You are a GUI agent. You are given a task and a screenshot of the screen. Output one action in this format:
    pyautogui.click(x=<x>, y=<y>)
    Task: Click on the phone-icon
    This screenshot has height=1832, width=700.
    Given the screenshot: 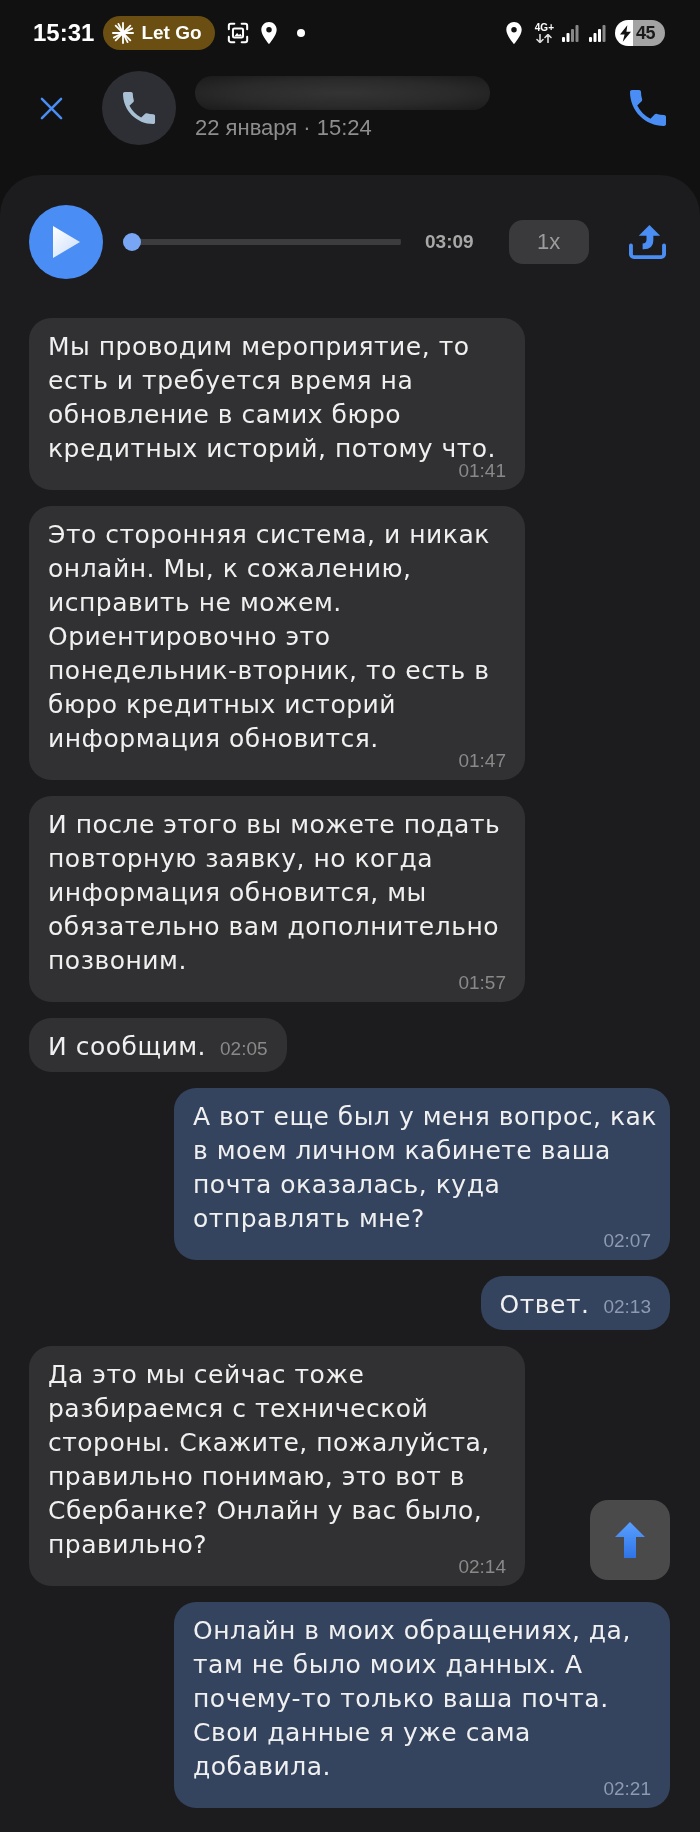 What is the action you would take?
    pyautogui.click(x=648, y=108)
    